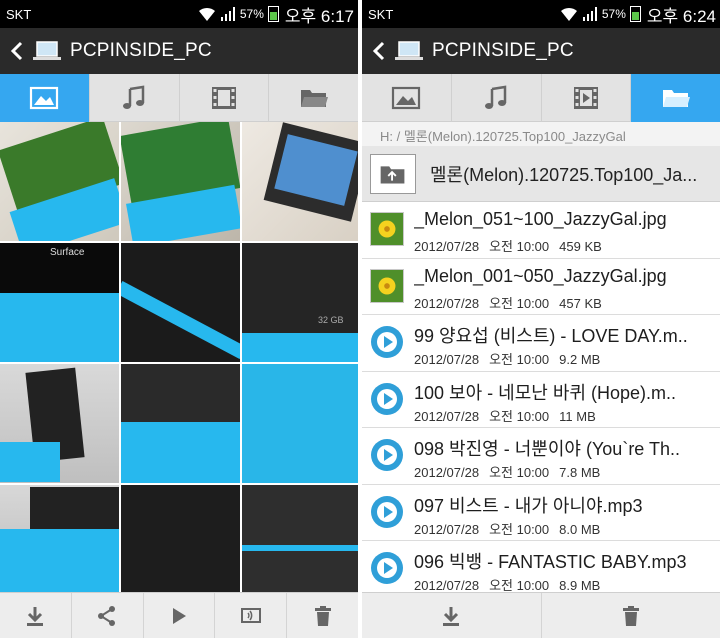  Describe the element at coordinates (541, 14) in the screenshot. I see `status-bar: SKT 57% 오후 6:24` at that location.